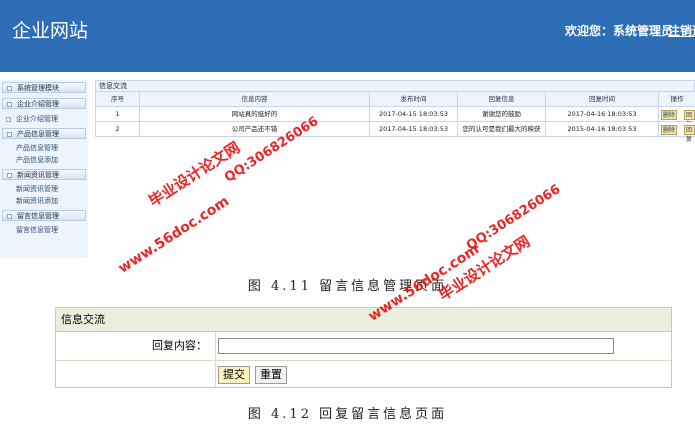 Image resolution: width=695 pixels, height=429 pixels. What do you see at coordinates (234, 375) in the screenshot?
I see `submit-button: 提交` at bounding box center [234, 375].